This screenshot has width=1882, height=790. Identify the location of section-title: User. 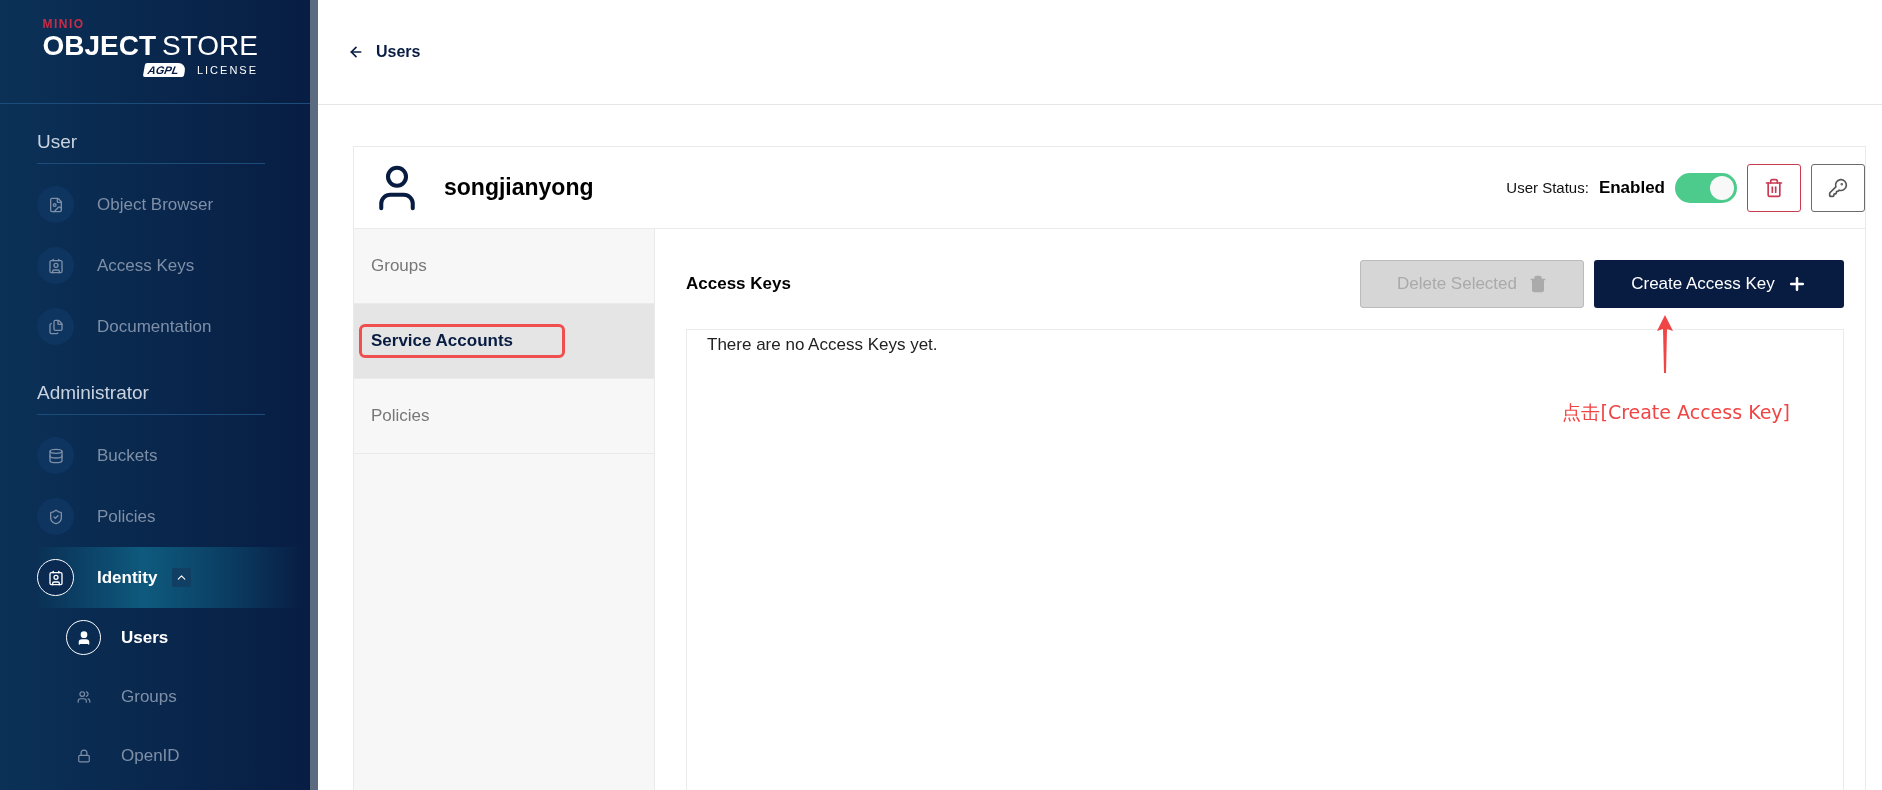
(151, 145).